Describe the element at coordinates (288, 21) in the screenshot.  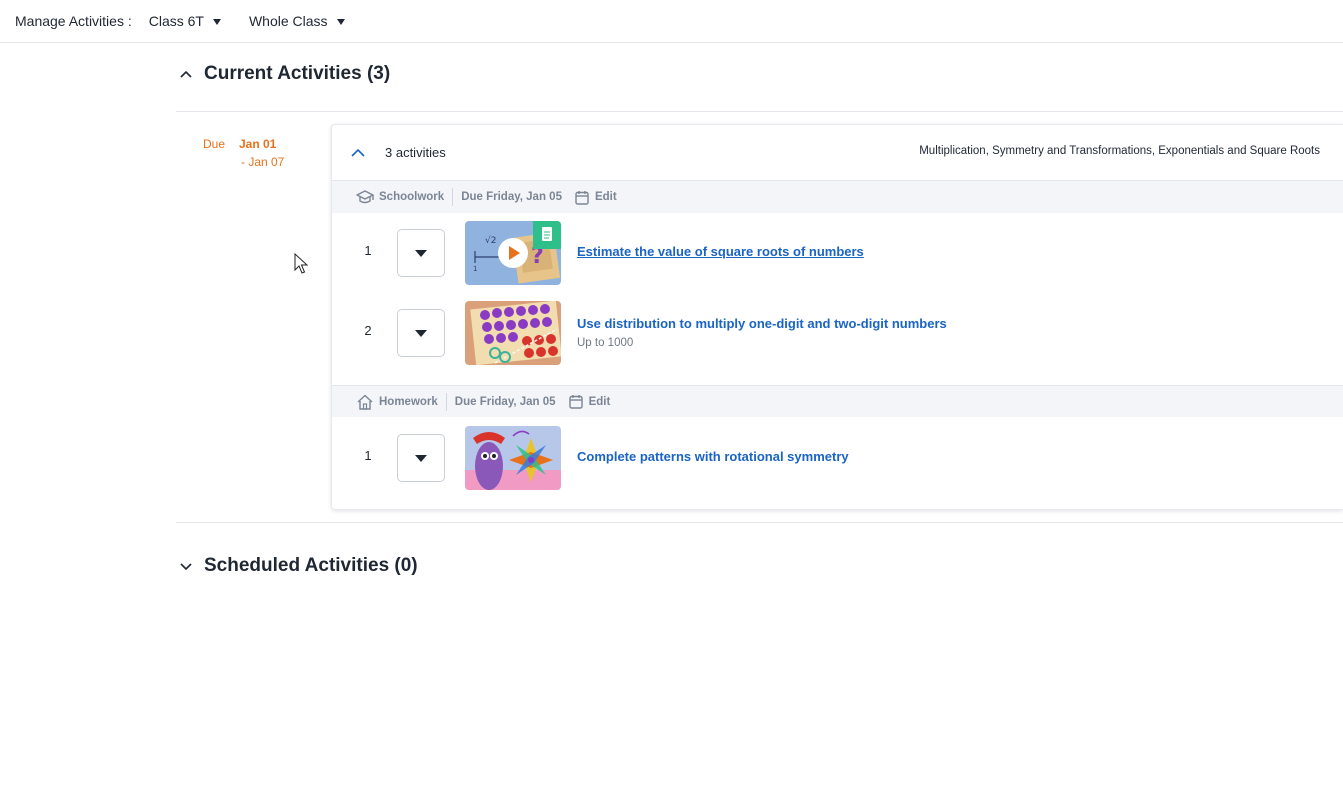
I see `group-dropdown-value: Whole Class` at that location.